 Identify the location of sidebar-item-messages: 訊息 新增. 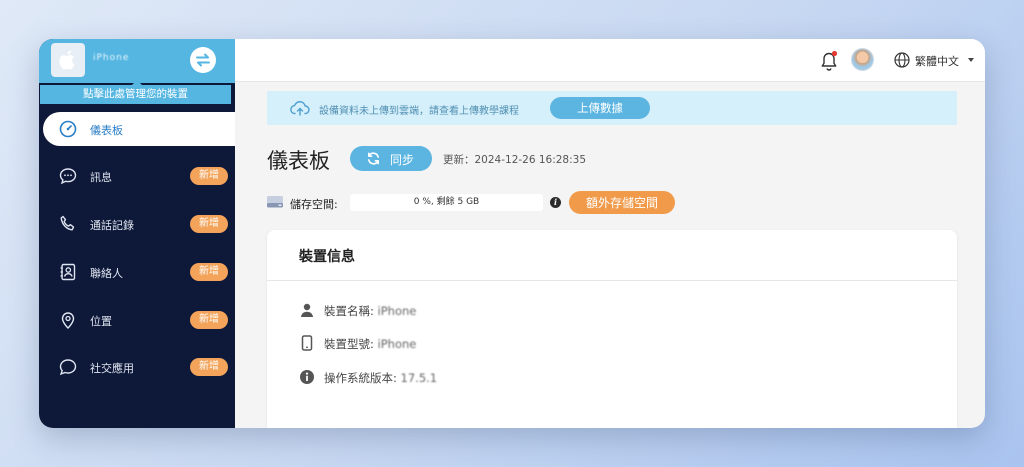
(137, 176).